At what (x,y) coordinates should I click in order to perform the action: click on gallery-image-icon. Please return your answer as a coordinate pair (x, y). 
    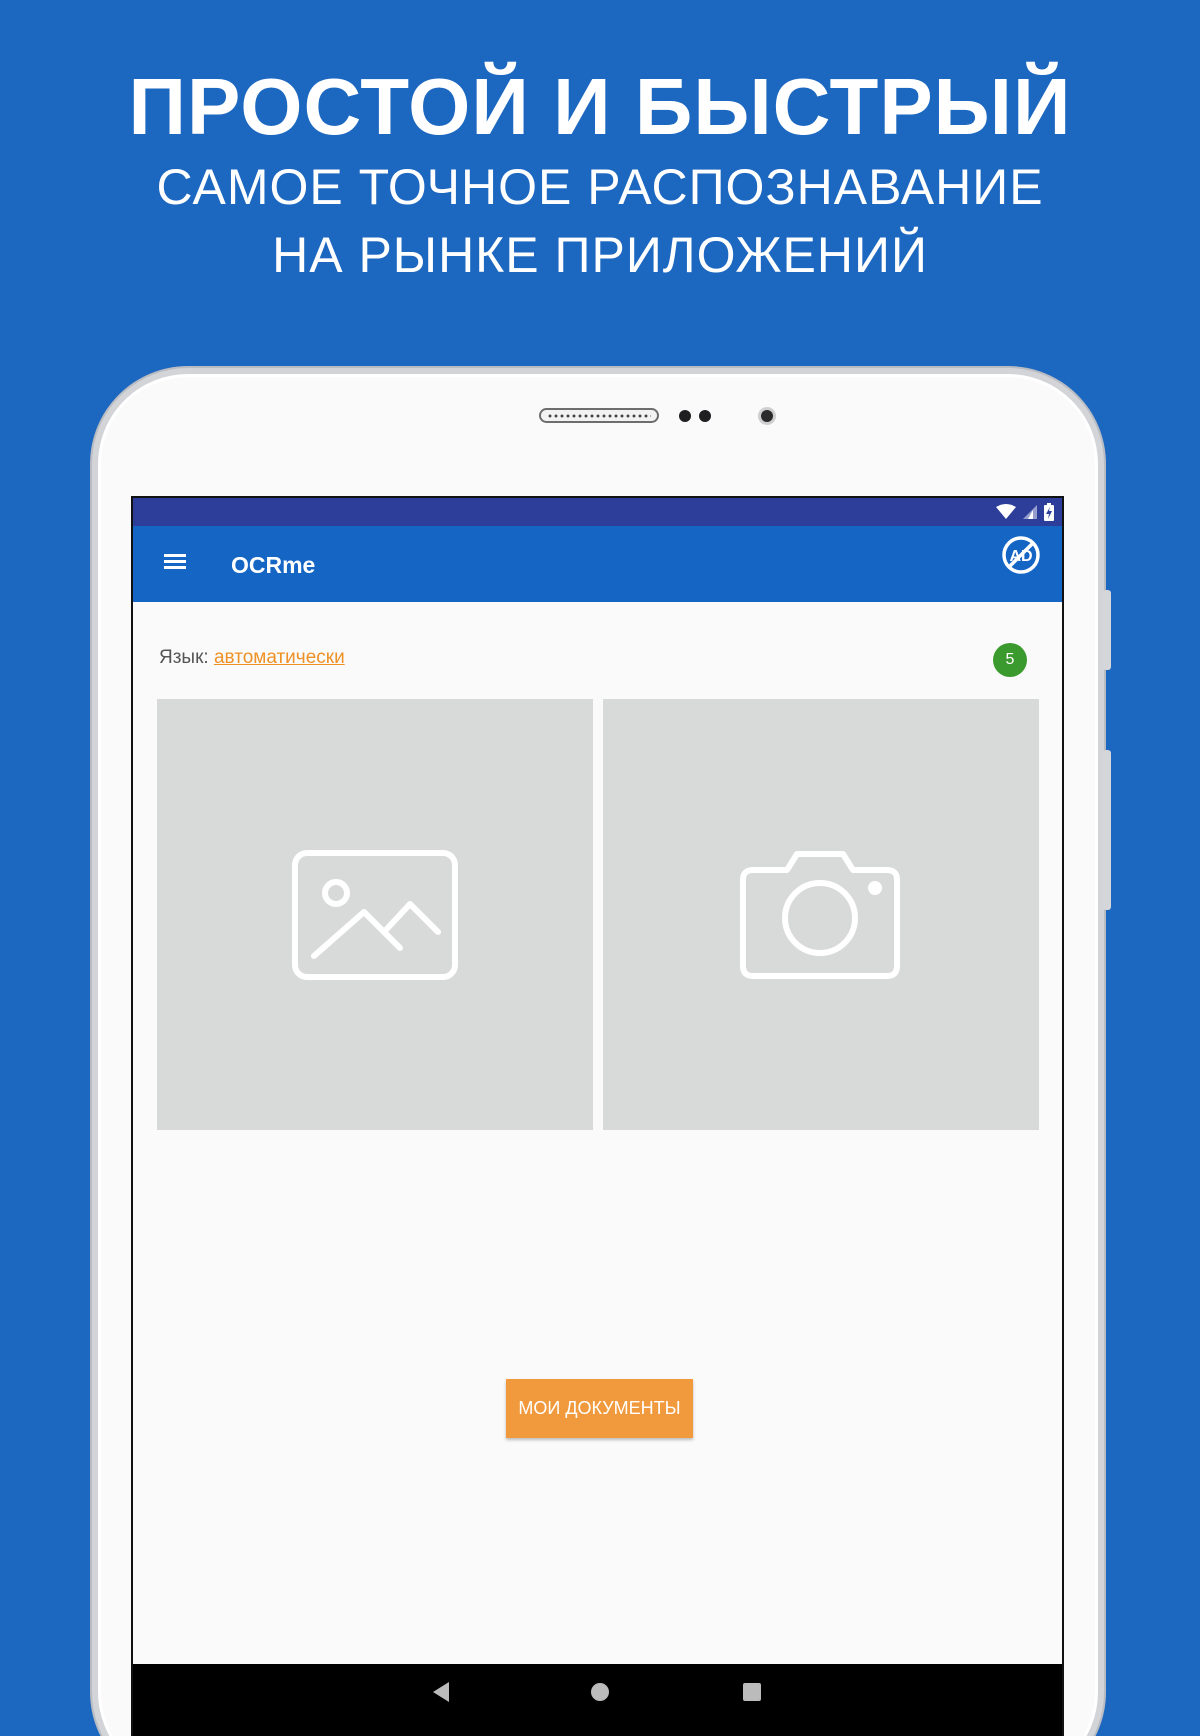
    Looking at the image, I should click on (375, 915).